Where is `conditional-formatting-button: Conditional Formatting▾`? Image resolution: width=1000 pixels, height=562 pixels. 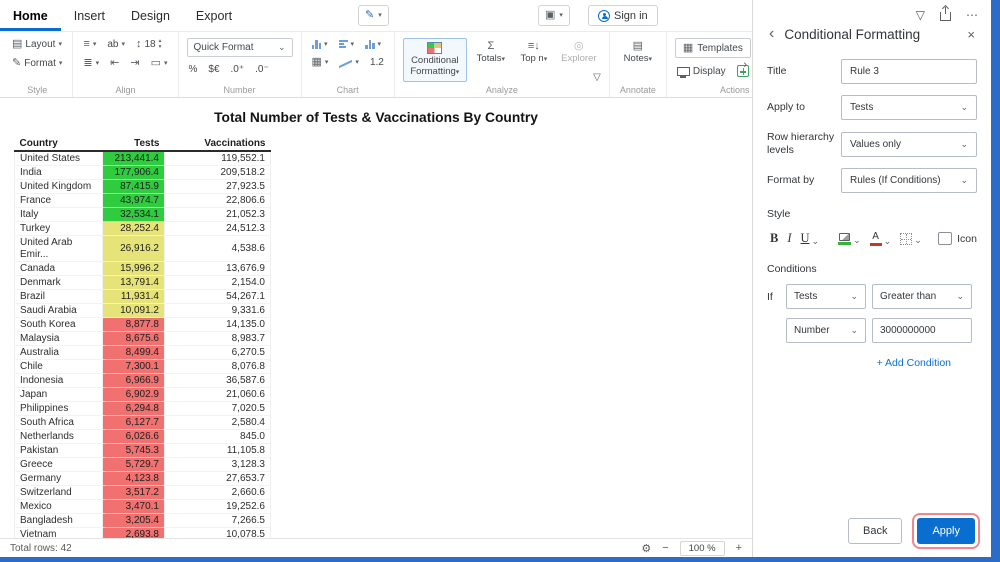 conditional-formatting-button: Conditional Formatting▾ is located at coordinates (434, 60).